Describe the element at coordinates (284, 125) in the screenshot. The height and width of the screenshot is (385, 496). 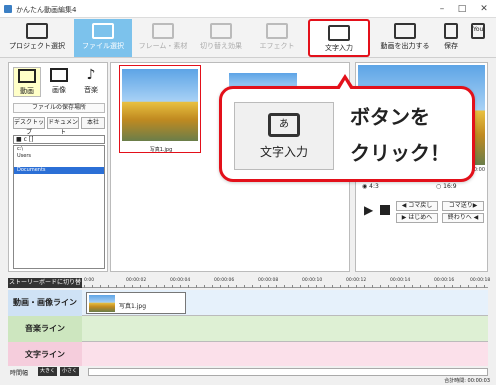
I see `text-icon: あ` at that location.